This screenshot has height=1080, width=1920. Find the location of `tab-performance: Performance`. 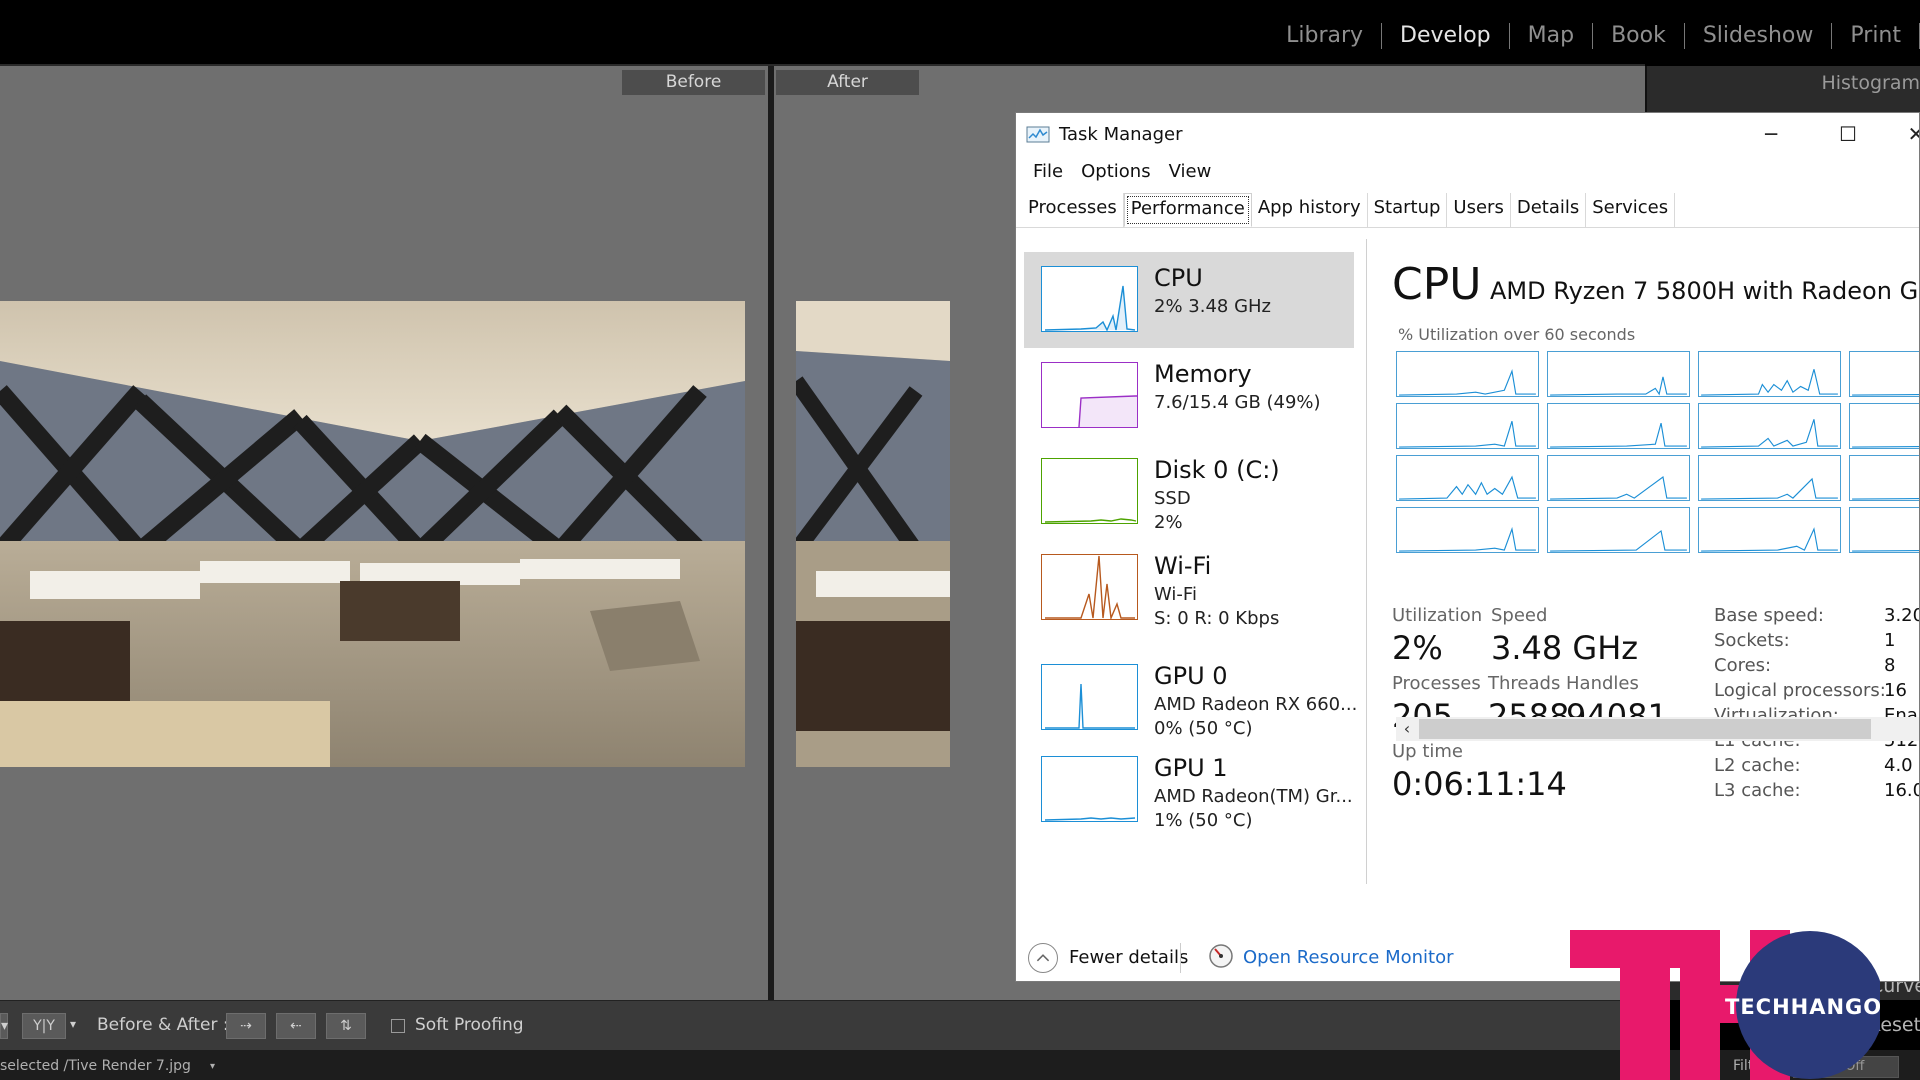

tab-performance: Performance is located at coordinates (1187, 210).